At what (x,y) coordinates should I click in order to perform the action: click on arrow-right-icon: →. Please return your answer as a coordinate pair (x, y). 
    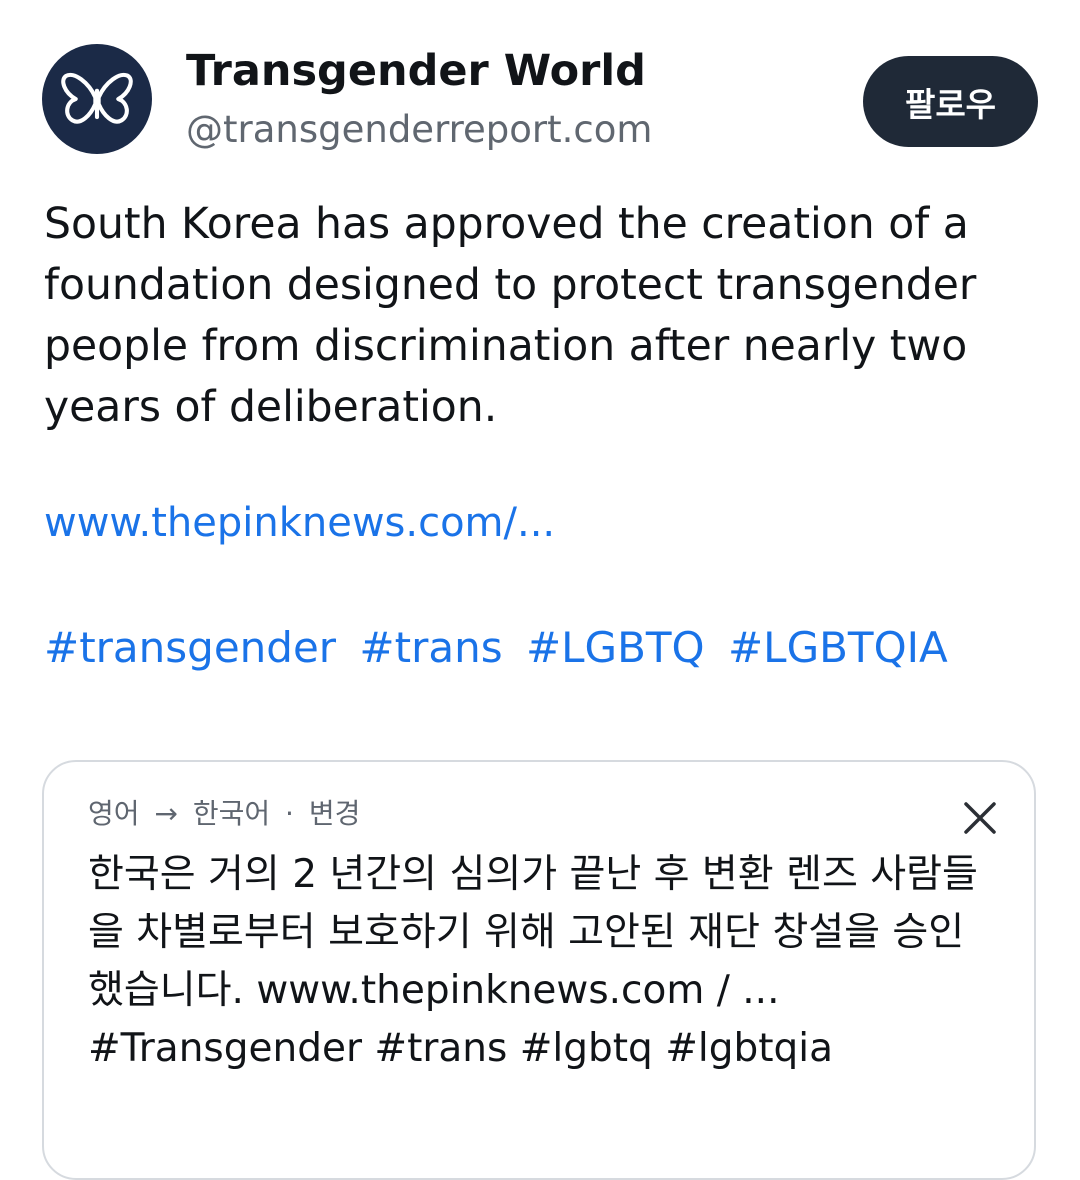
    Looking at the image, I should click on (166, 813).